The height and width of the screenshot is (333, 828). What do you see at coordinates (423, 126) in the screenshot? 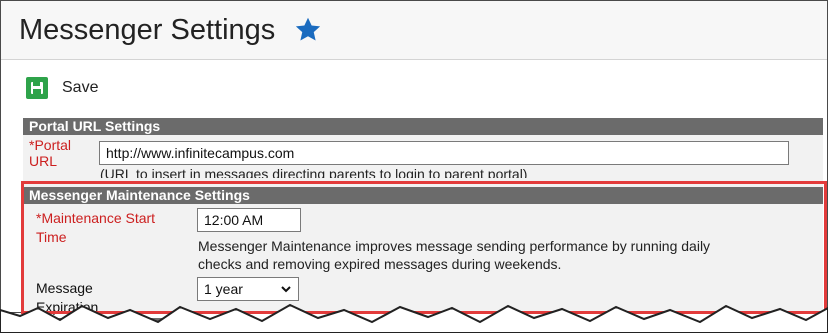
I see `portal-url-section-header: Portal URL Settings` at bounding box center [423, 126].